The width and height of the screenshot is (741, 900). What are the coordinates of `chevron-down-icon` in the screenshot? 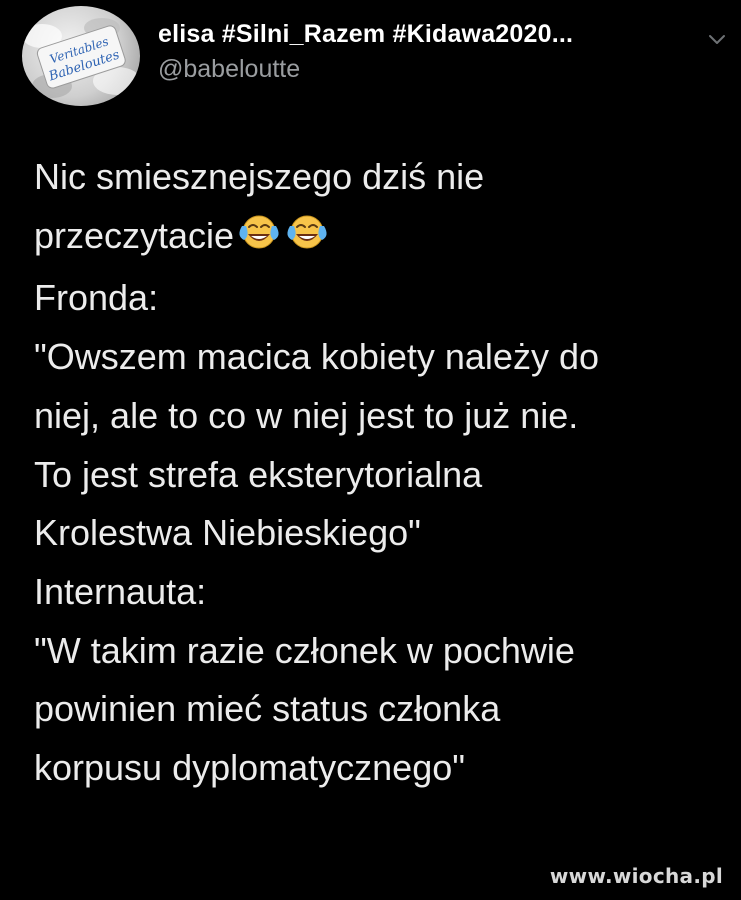 It's located at (717, 39).